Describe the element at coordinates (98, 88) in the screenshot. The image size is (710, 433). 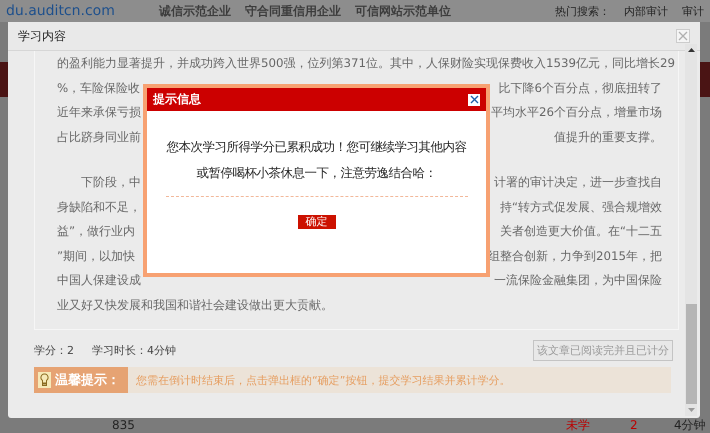
I see `article-text: %，车险保险收` at that location.